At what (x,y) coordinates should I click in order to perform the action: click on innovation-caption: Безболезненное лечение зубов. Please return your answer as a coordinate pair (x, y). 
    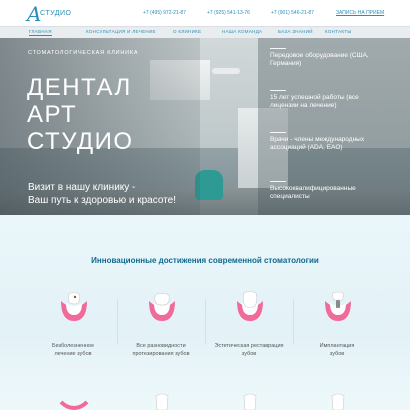
    Looking at the image, I should click on (73, 350).